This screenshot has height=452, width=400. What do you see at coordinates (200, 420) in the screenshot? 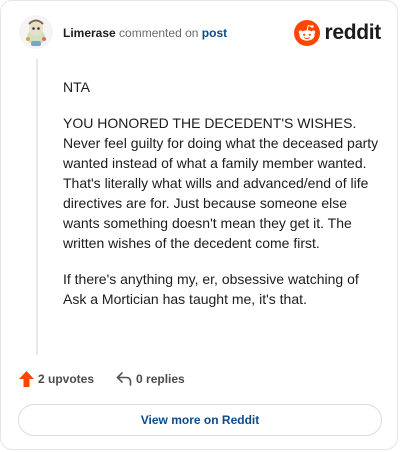
I see `view-more-button: View more on Reddit` at bounding box center [200, 420].